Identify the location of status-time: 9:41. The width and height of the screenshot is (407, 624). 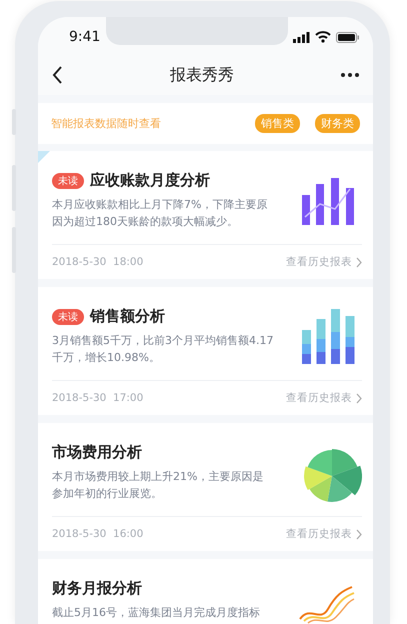
(84, 37).